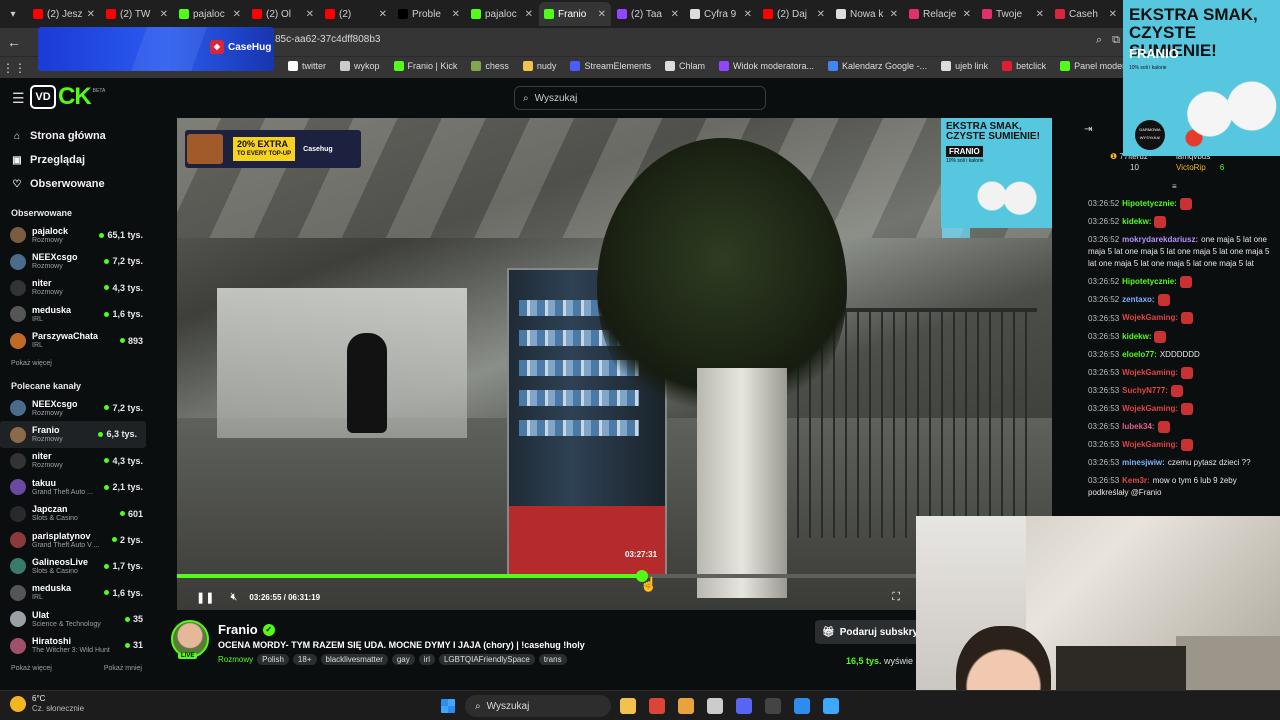  Describe the element at coordinates (76, 619) in the screenshot. I see `channel-item: Ulat Science & Technology 35` at that location.